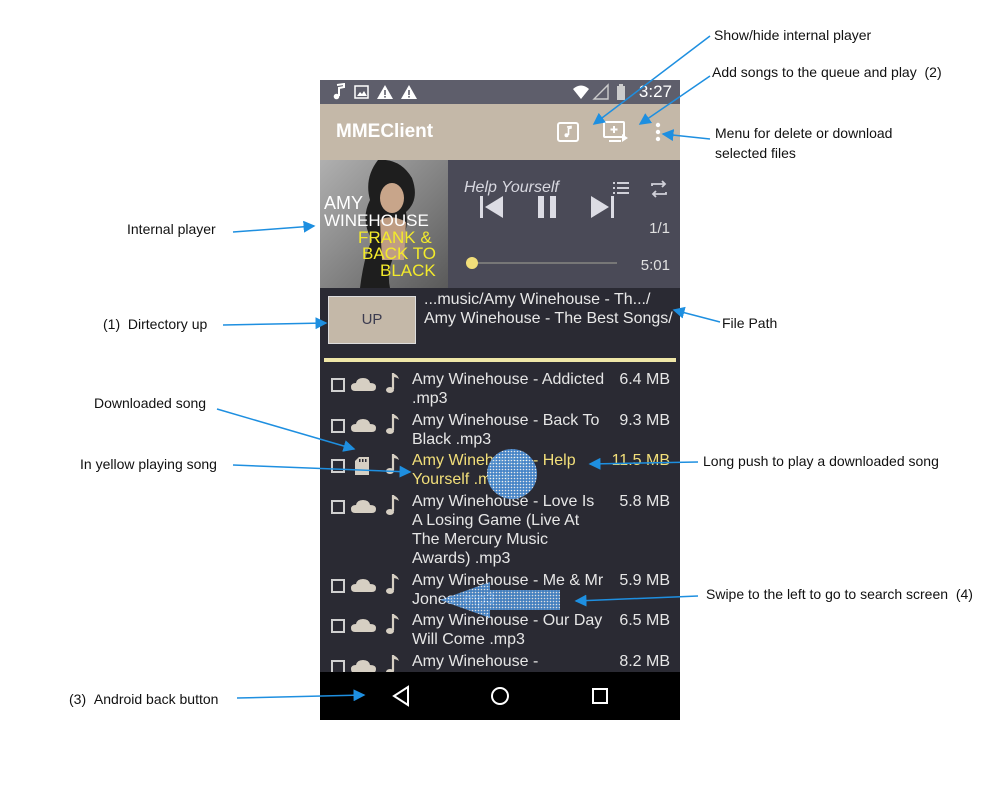 Image resolution: width=1000 pixels, height=800 pixels. What do you see at coordinates (644, 661) in the screenshot?
I see `file-size: 8.2 MB` at bounding box center [644, 661].